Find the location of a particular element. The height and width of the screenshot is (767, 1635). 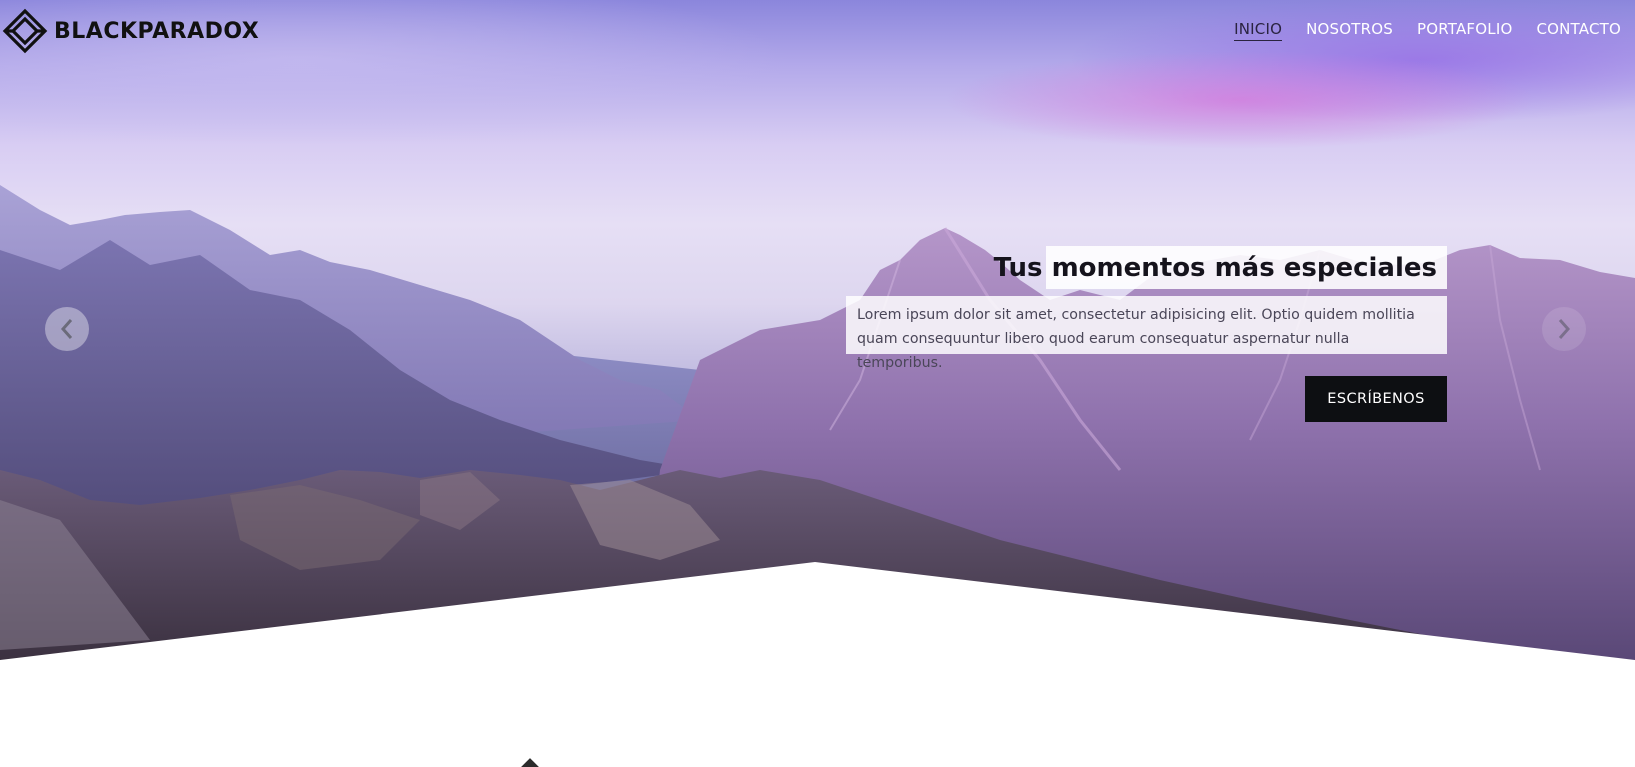

chevron-left-icon is located at coordinates (66, 329).